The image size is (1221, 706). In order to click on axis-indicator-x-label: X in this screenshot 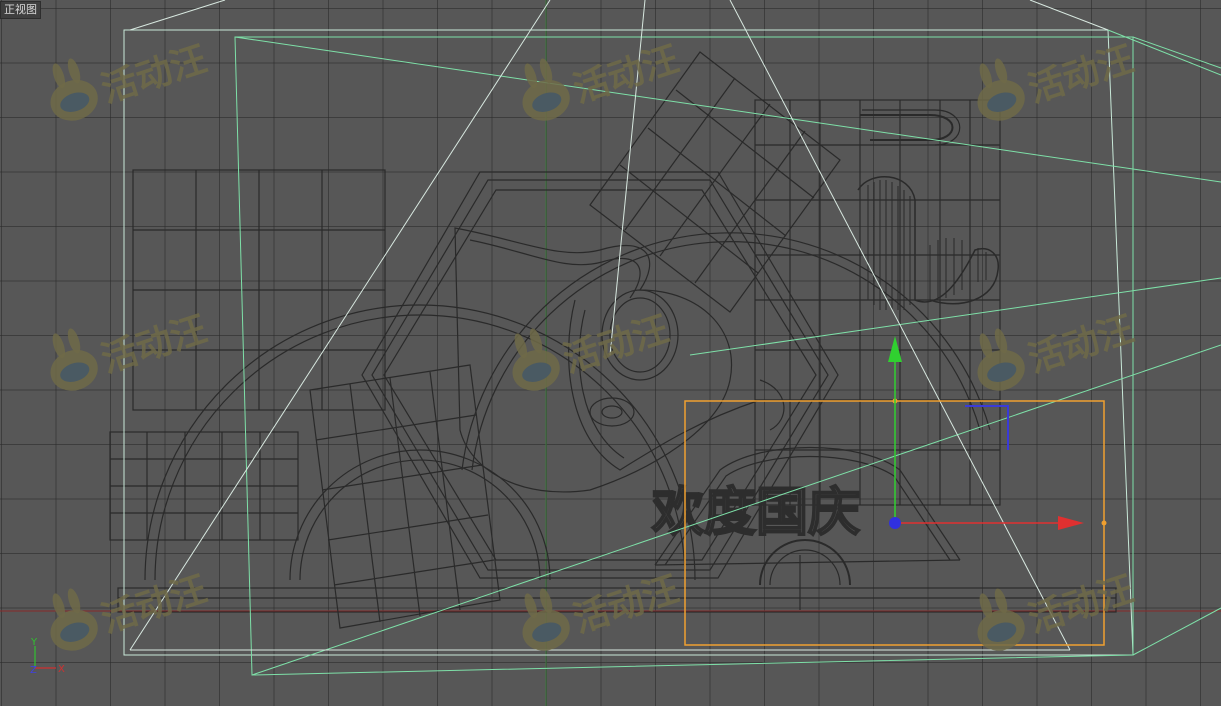, I will do `click(61, 669)`.